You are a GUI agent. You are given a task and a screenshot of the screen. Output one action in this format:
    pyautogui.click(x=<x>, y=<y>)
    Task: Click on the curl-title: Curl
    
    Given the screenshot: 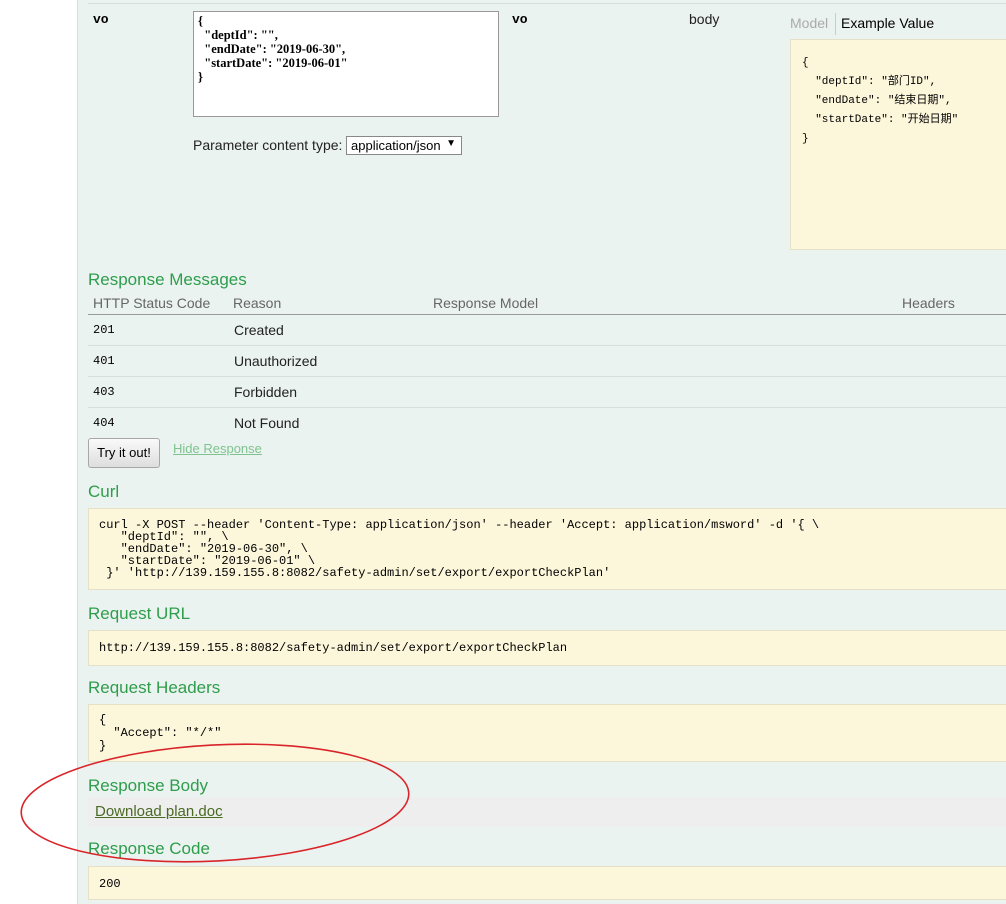 What is the action you would take?
    pyautogui.click(x=104, y=491)
    